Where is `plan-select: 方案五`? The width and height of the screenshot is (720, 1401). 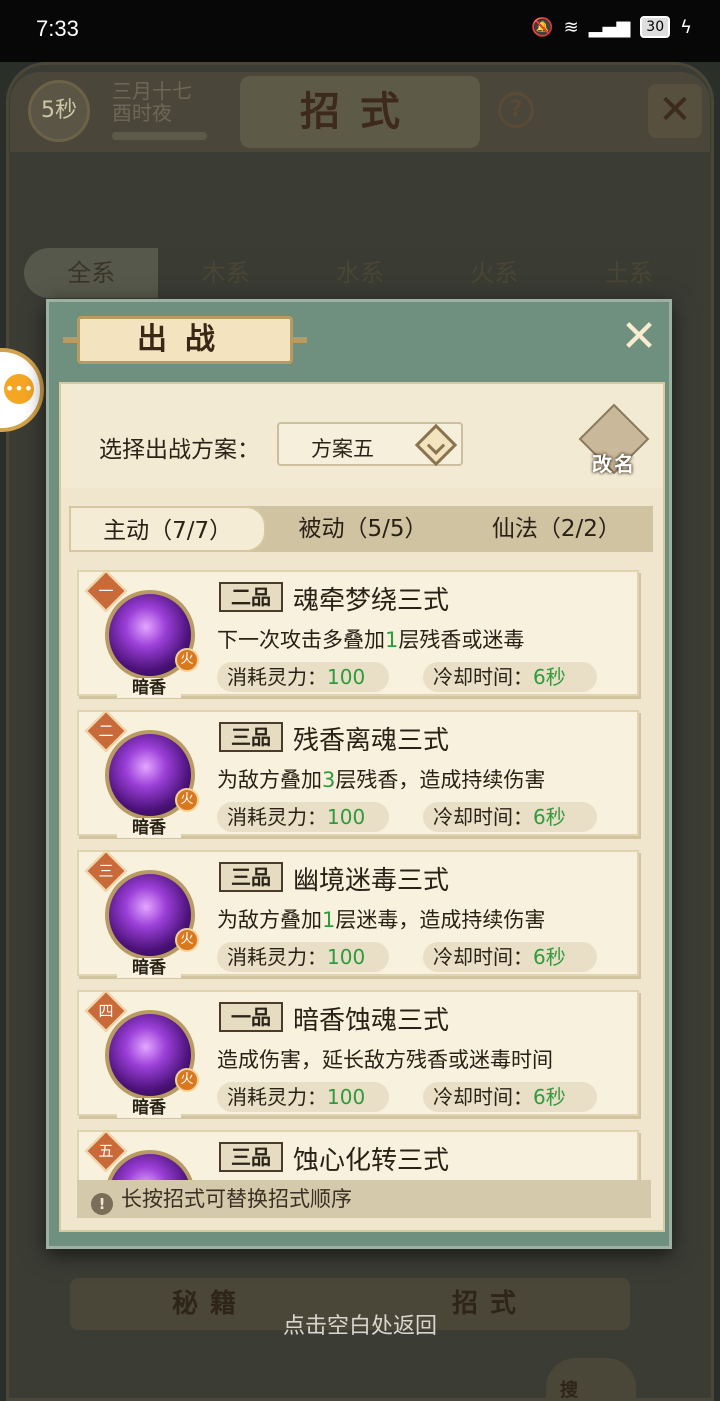
plan-select: 方案五 is located at coordinates (370, 444).